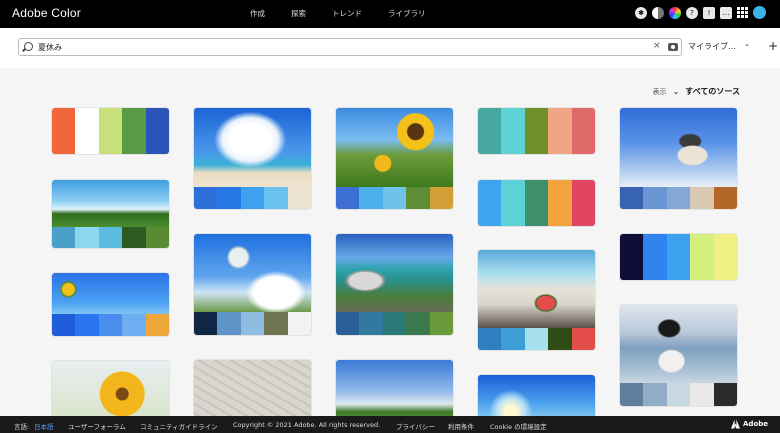  I want to click on cookie-settings-link: Cookie の環境設定, so click(518, 426).